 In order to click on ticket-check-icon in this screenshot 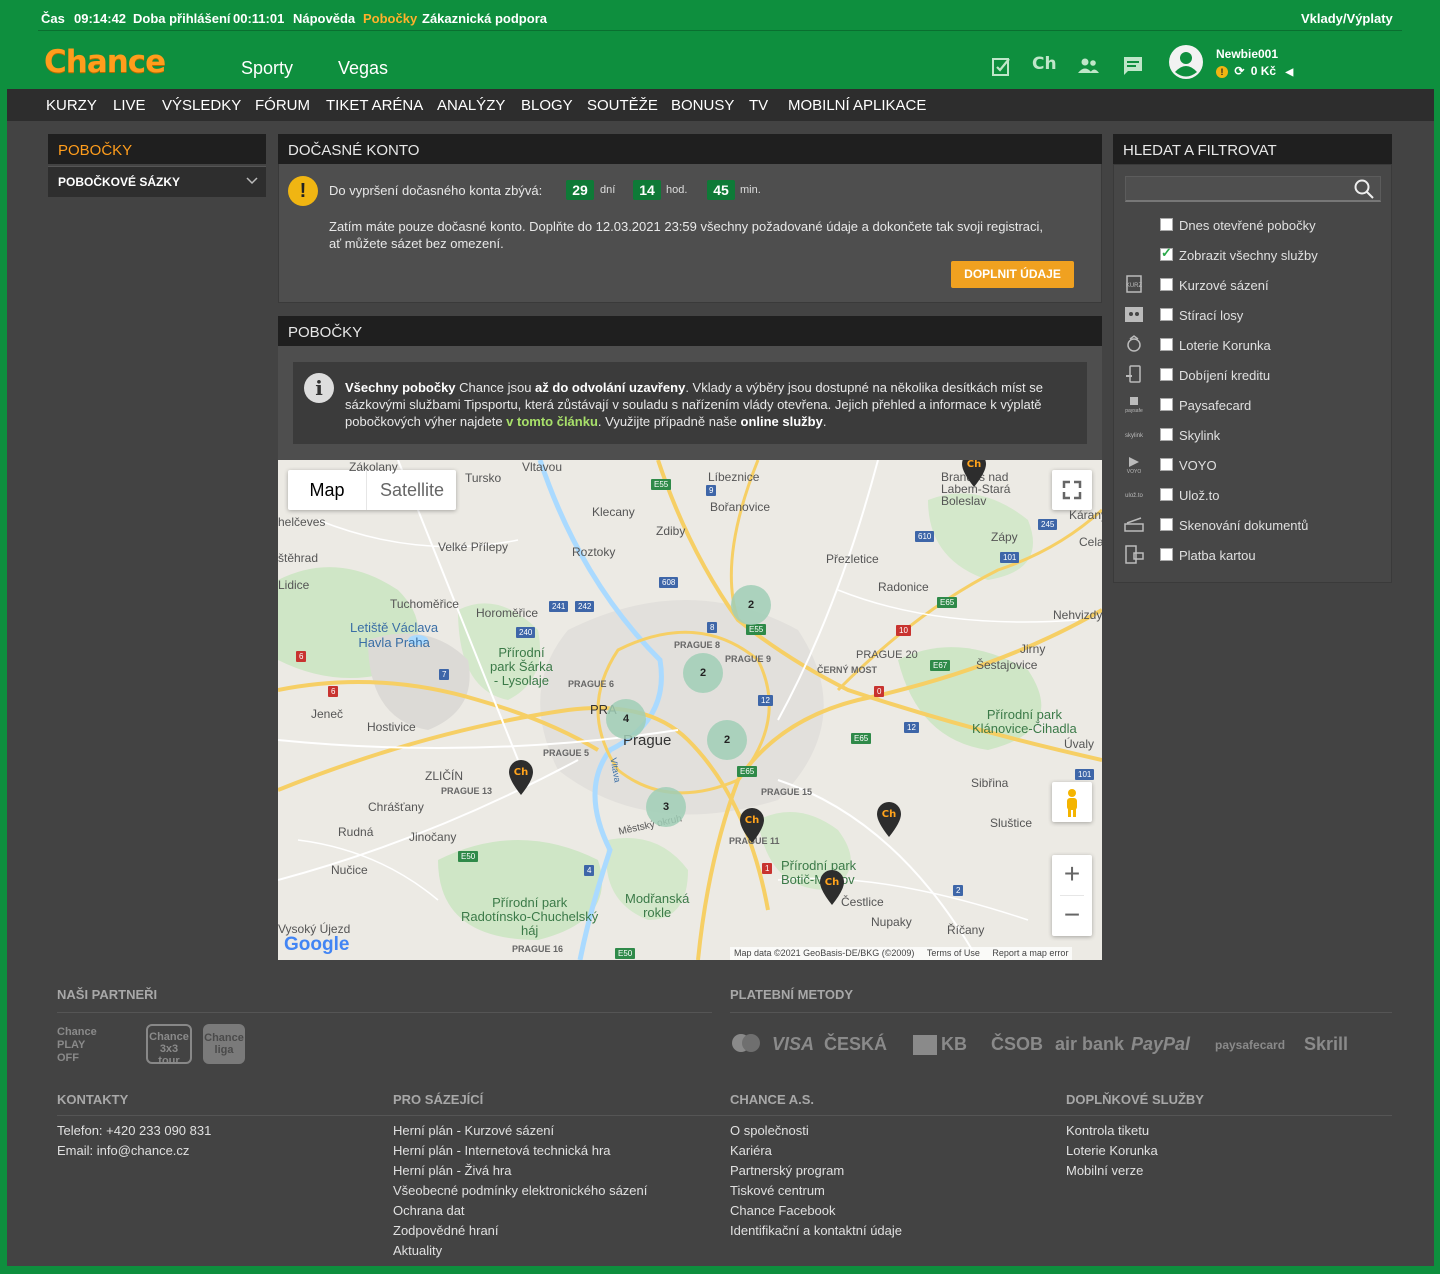, I will do `click(1002, 66)`.